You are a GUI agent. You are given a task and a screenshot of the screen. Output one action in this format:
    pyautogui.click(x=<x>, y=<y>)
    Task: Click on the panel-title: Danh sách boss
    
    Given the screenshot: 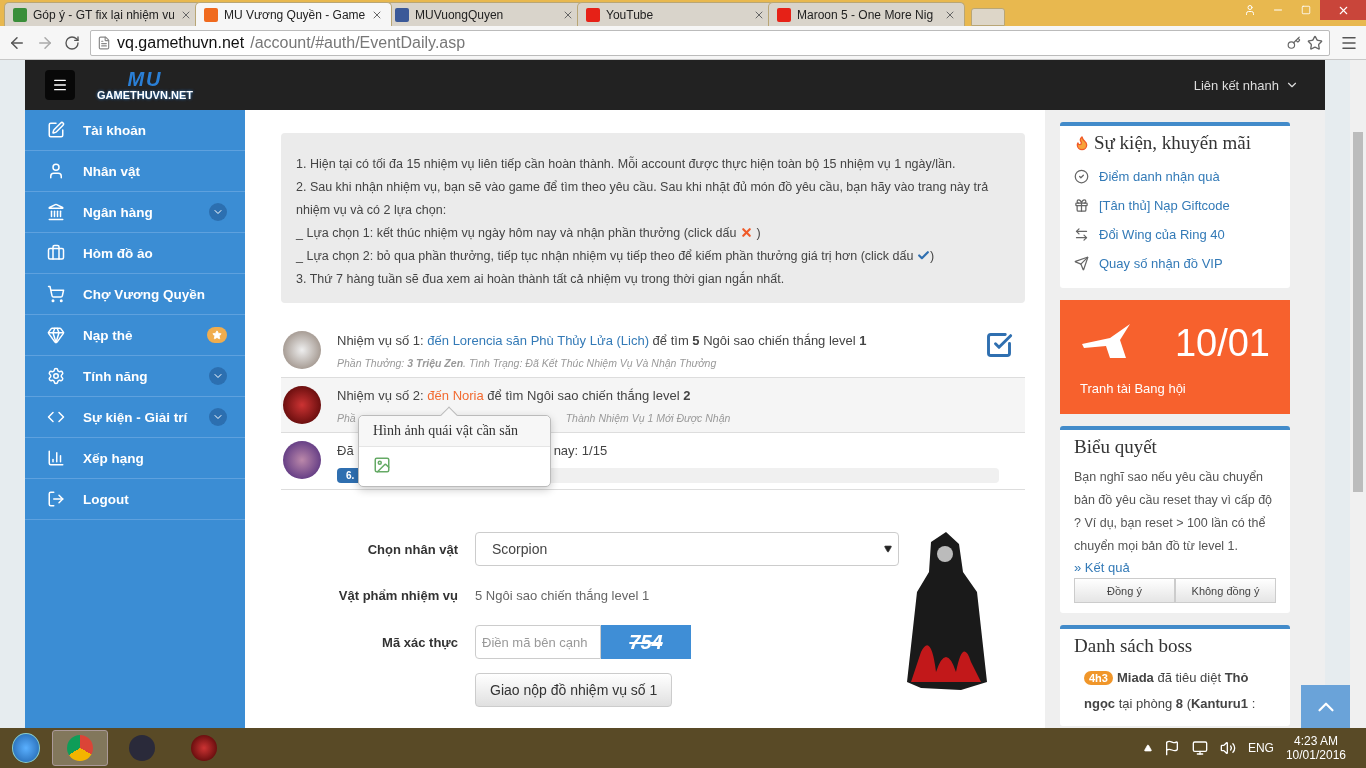 What is the action you would take?
    pyautogui.click(x=1133, y=646)
    